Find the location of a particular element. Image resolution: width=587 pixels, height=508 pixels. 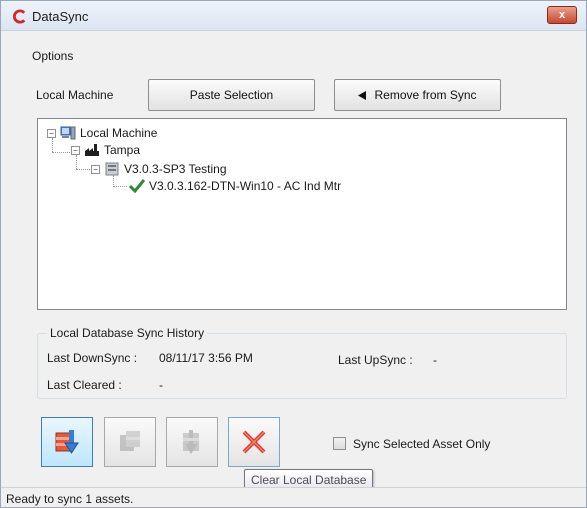

sync-history-title: Local Database Sync History is located at coordinates (127, 333).